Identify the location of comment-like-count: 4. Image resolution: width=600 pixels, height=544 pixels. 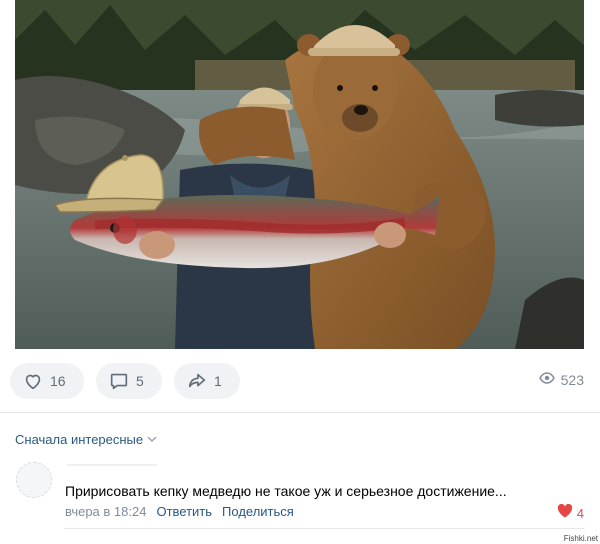
(580, 513).